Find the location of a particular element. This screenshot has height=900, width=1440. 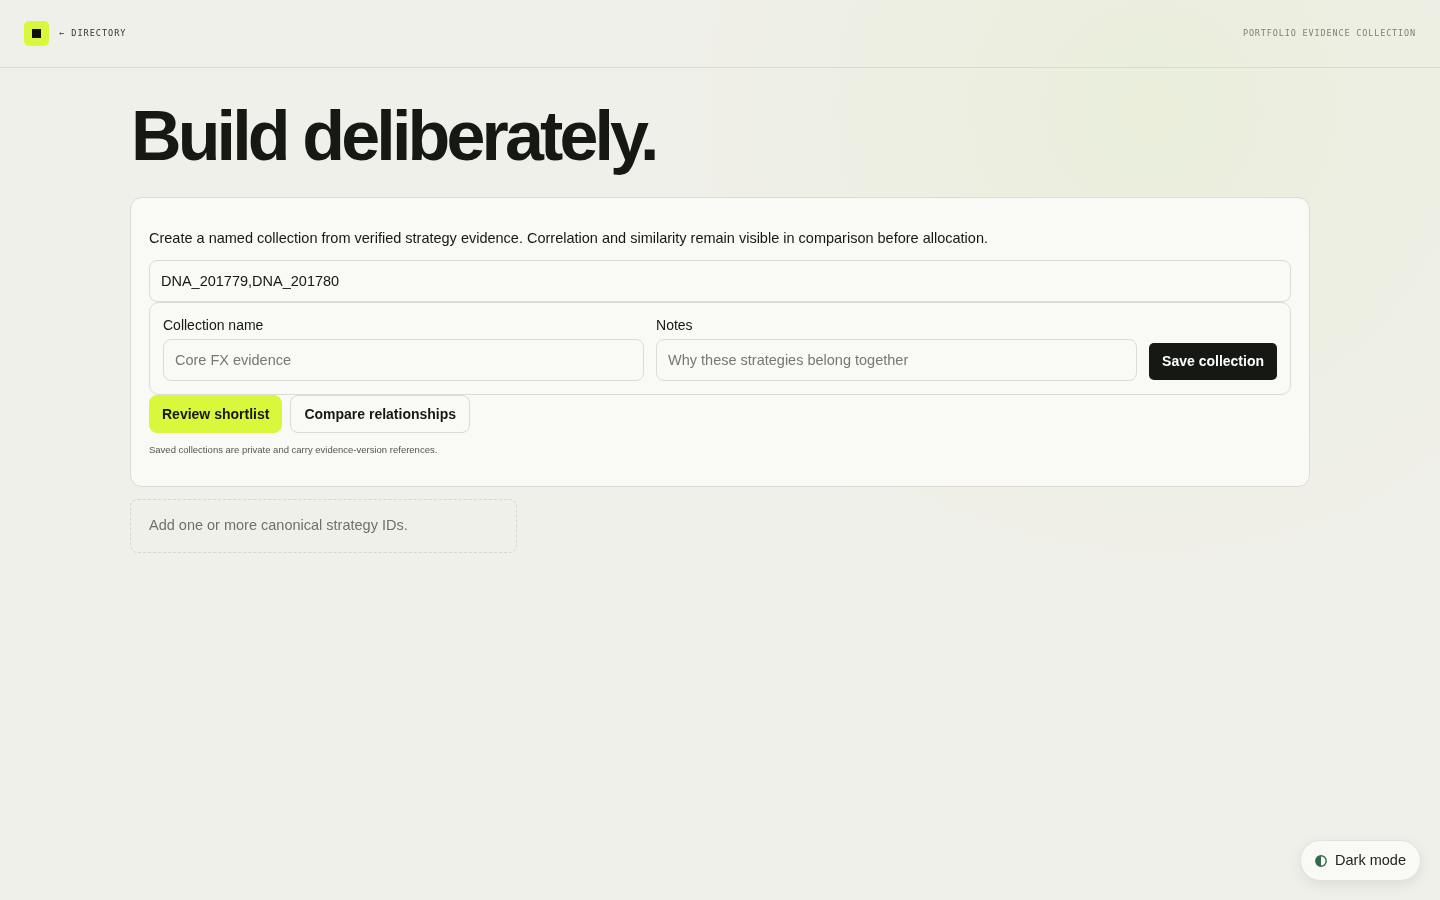

text-input-field: Core FX evidence is located at coordinates (404, 360).